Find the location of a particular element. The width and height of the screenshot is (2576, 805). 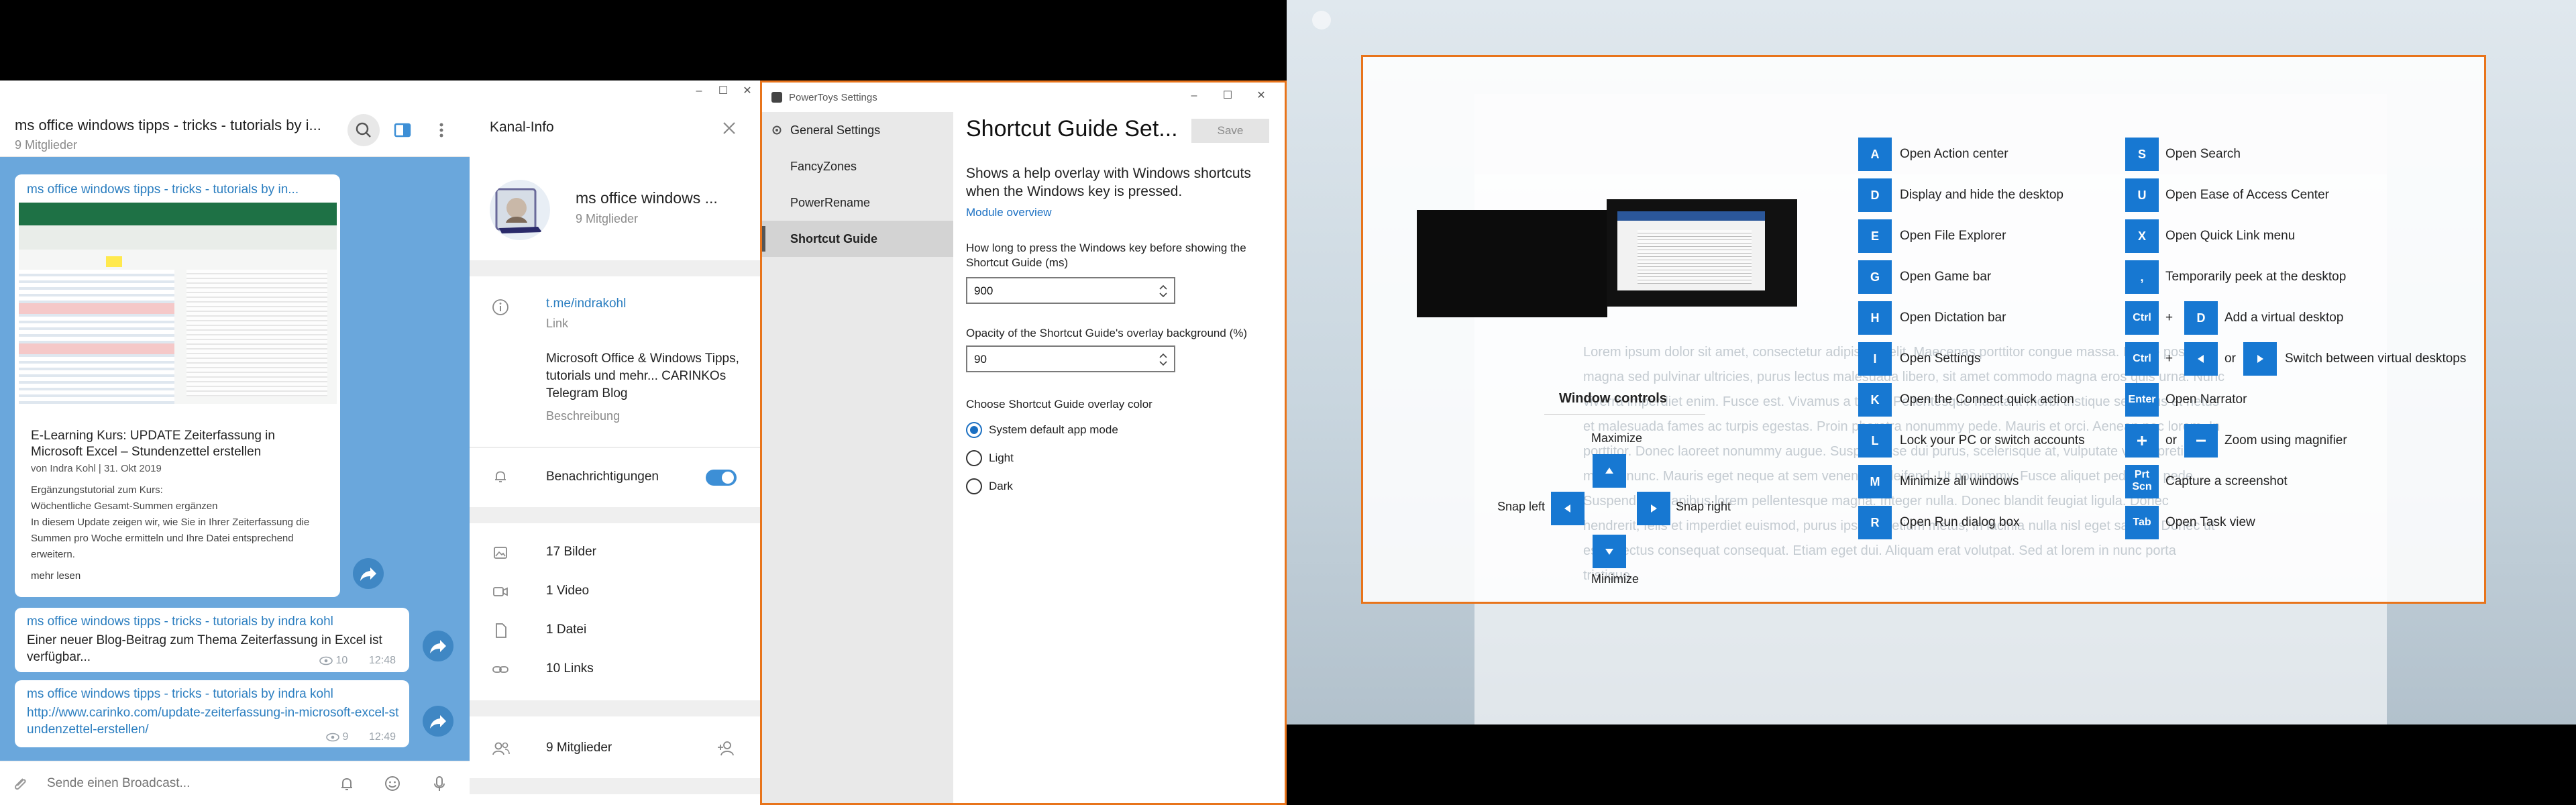

more-options-button is located at coordinates (441, 130).